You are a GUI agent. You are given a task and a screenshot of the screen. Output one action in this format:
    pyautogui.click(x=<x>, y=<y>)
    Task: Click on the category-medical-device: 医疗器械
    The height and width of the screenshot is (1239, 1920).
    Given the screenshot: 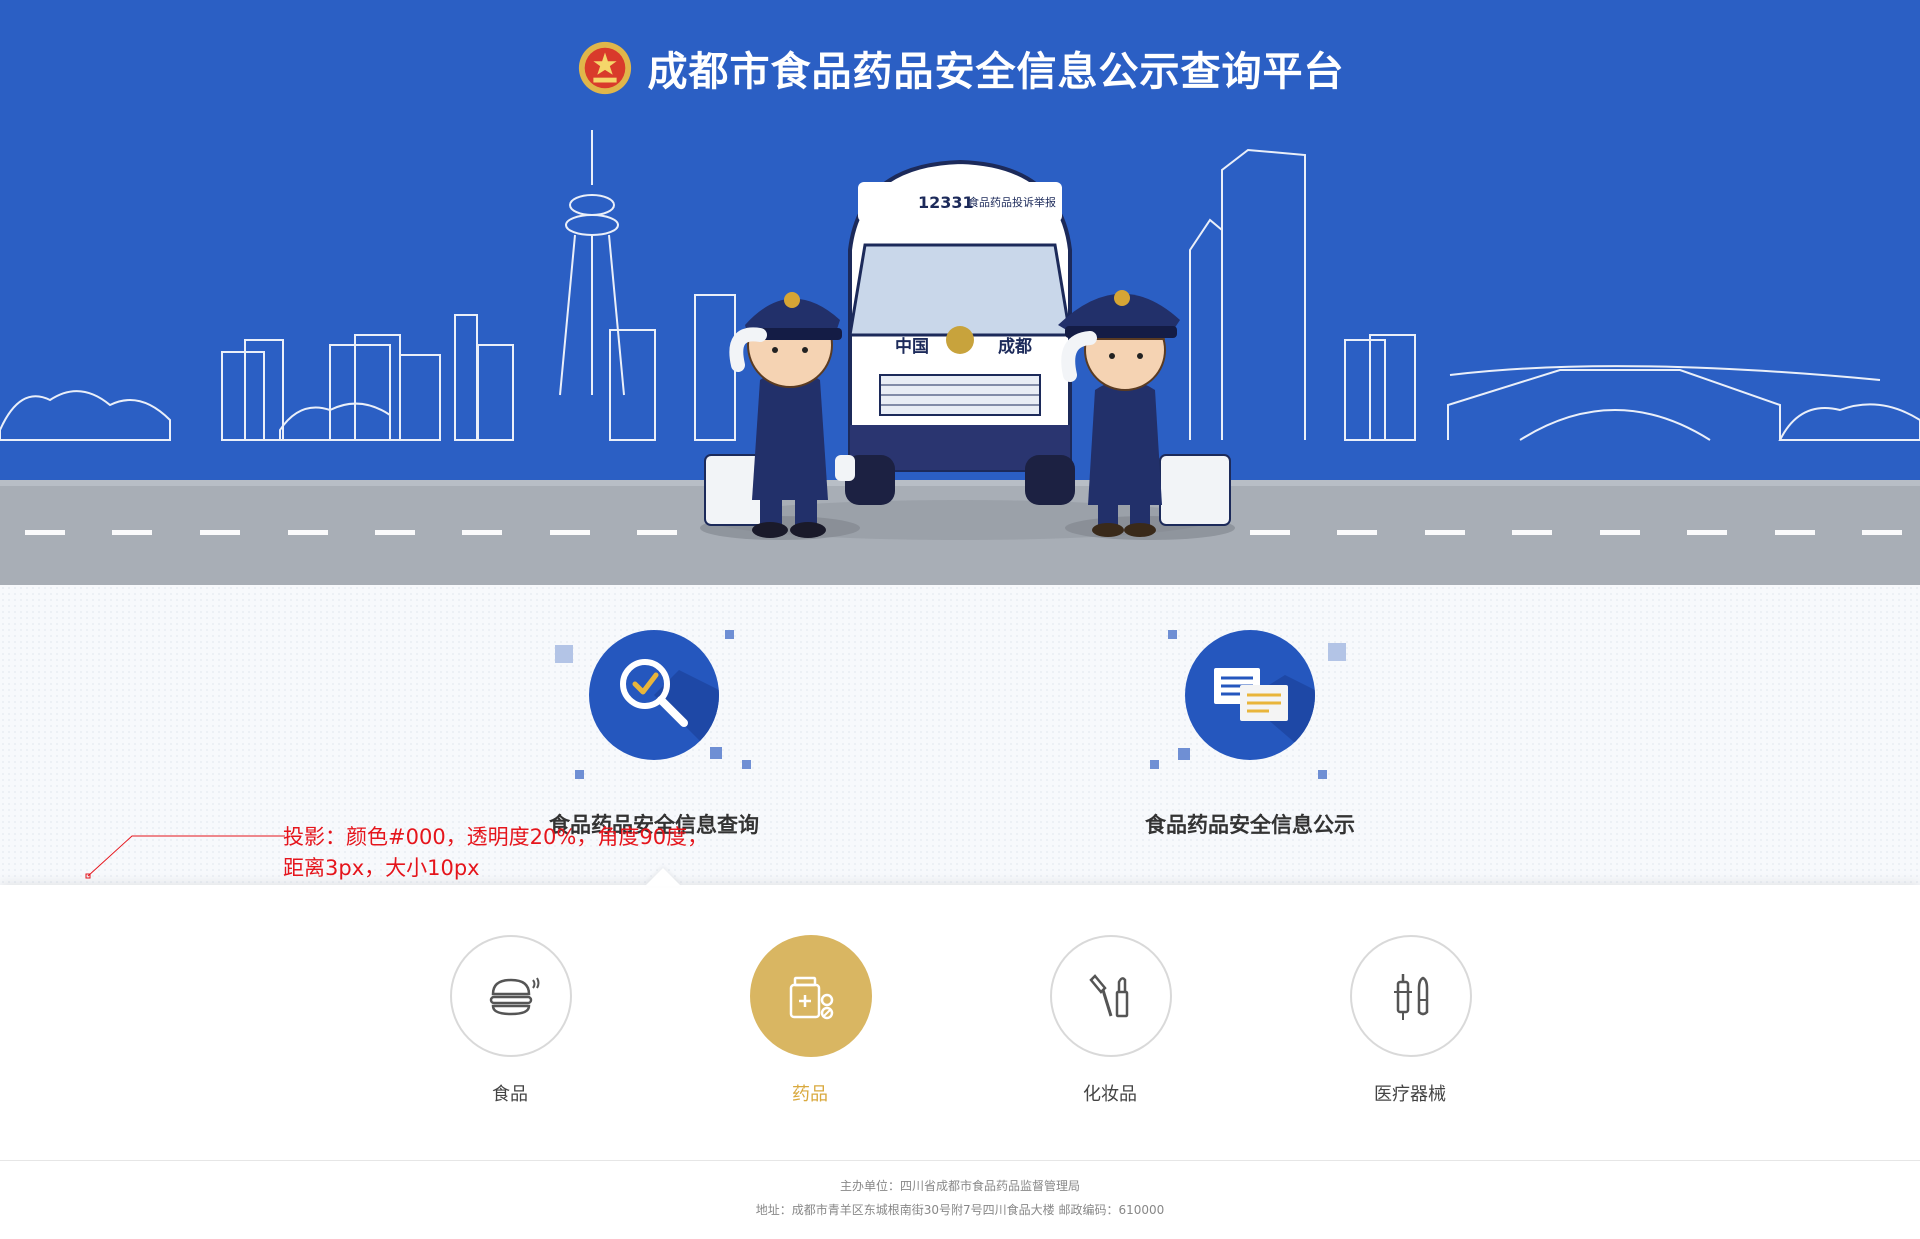 What is the action you would take?
    pyautogui.click(x=1410, y=995)
    